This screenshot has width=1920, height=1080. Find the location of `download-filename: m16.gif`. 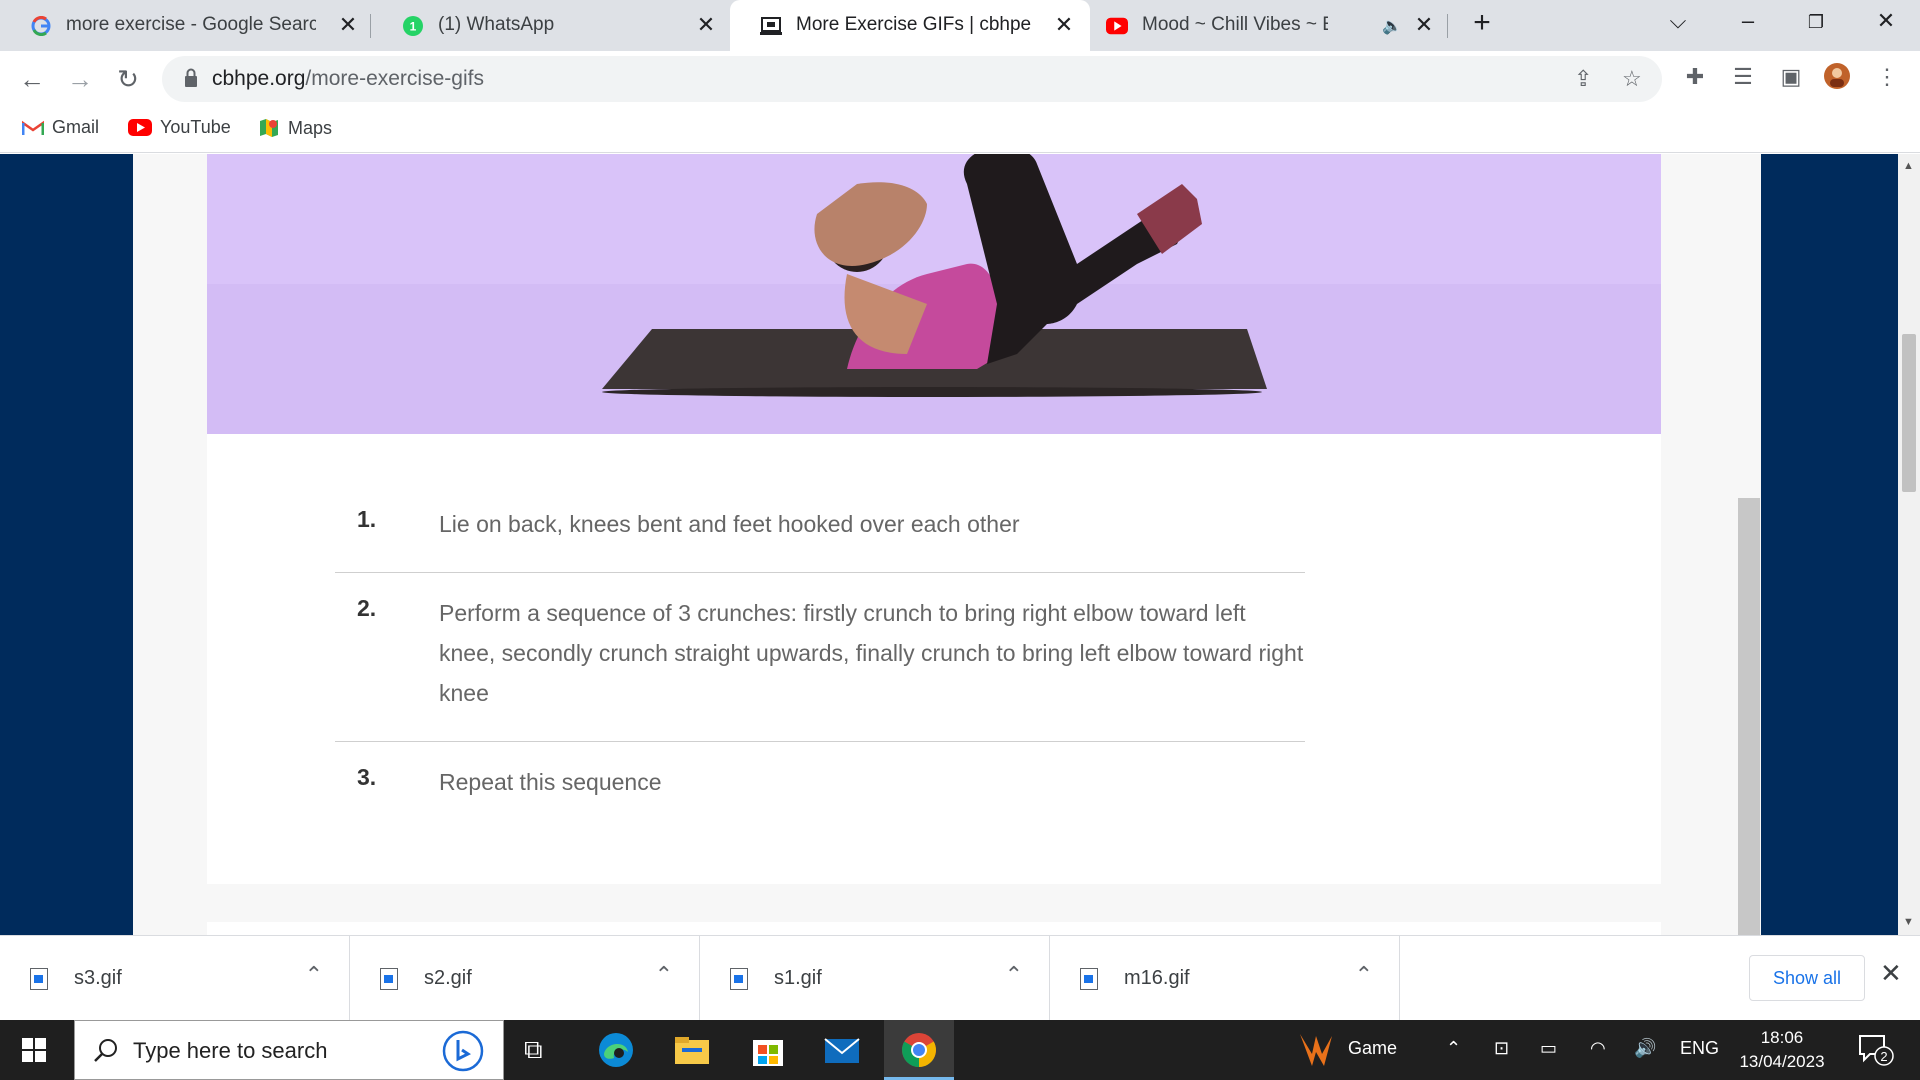

download-filename: m16.gif is located at coordinates (1157, 978).